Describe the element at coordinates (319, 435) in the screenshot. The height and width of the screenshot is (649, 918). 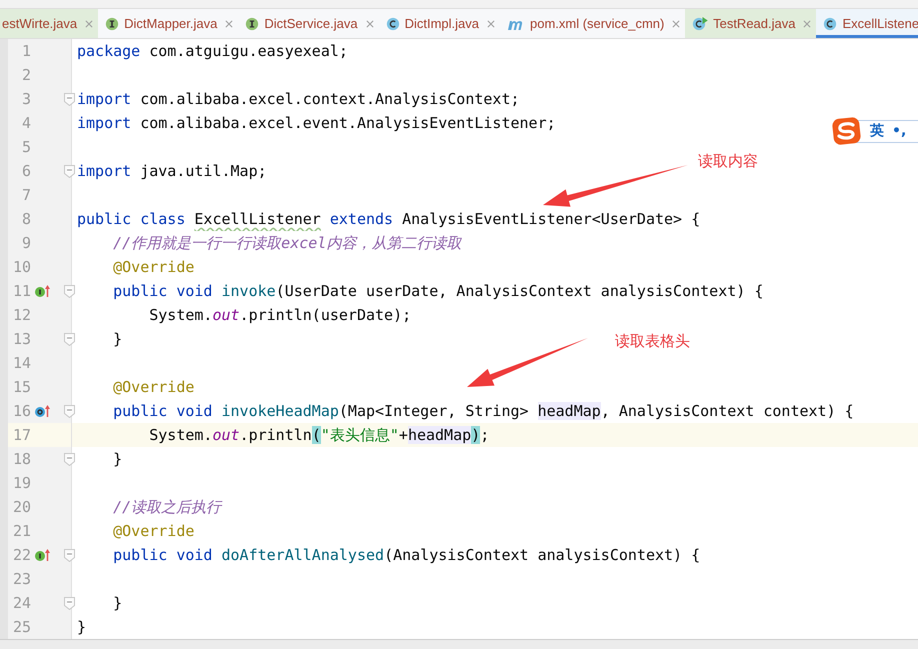
I see `code-line: System.out.println("表头信息"+headMap);` at that location.